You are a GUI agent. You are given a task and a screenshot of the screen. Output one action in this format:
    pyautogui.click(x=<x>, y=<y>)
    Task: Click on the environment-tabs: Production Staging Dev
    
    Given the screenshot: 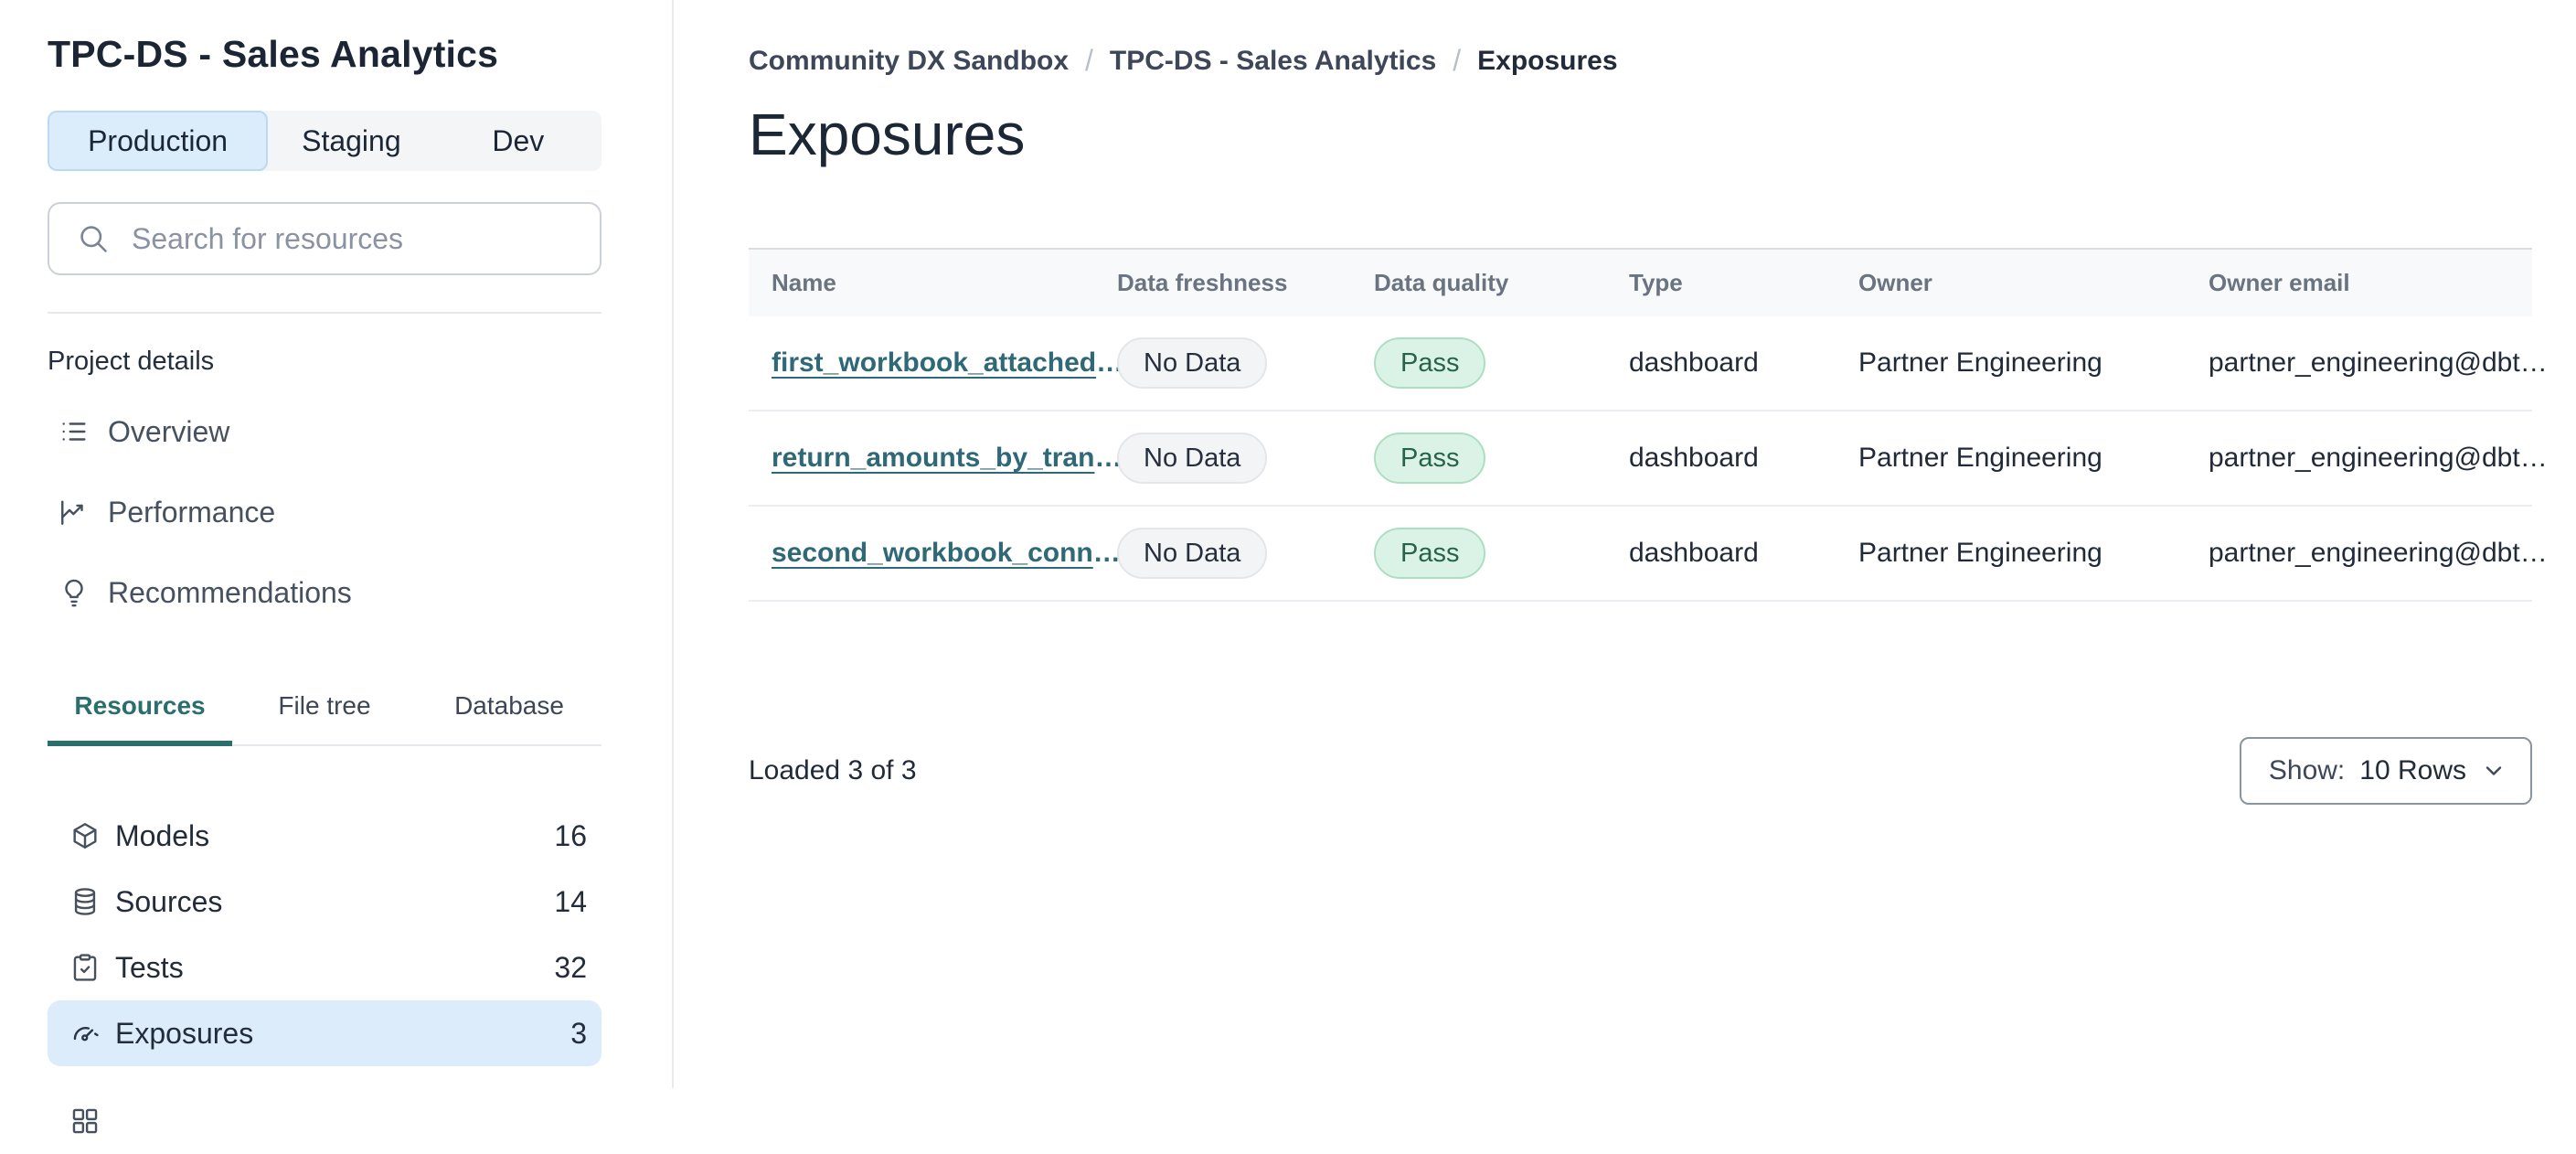 What is the action you would take?
    pyautogui.click(x=324, y=141)
    